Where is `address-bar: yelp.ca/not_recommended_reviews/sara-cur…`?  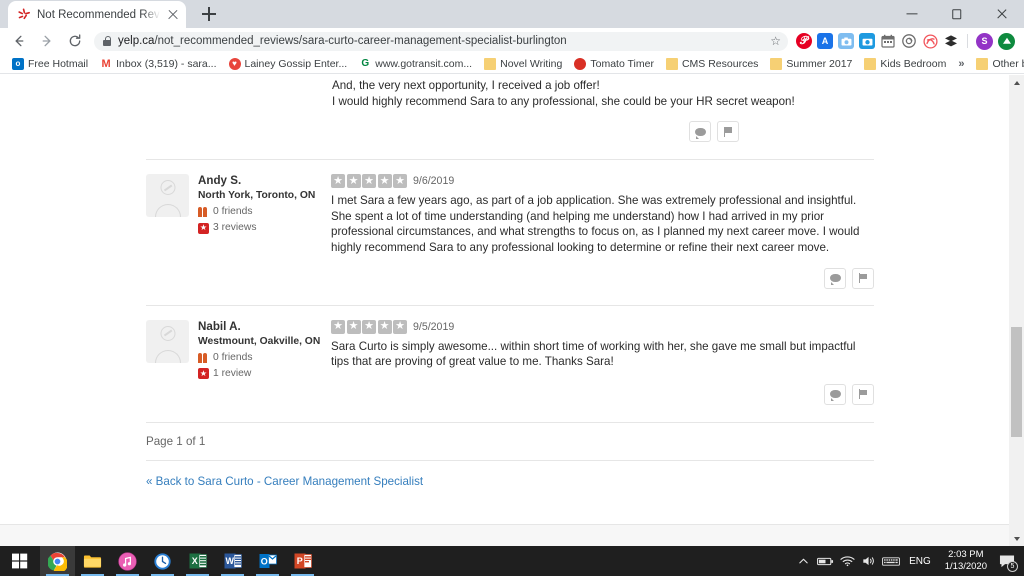 address-bar: yelp.ca/not_recommended_reviews/sara-cur… is located at coordinates (441, 41).